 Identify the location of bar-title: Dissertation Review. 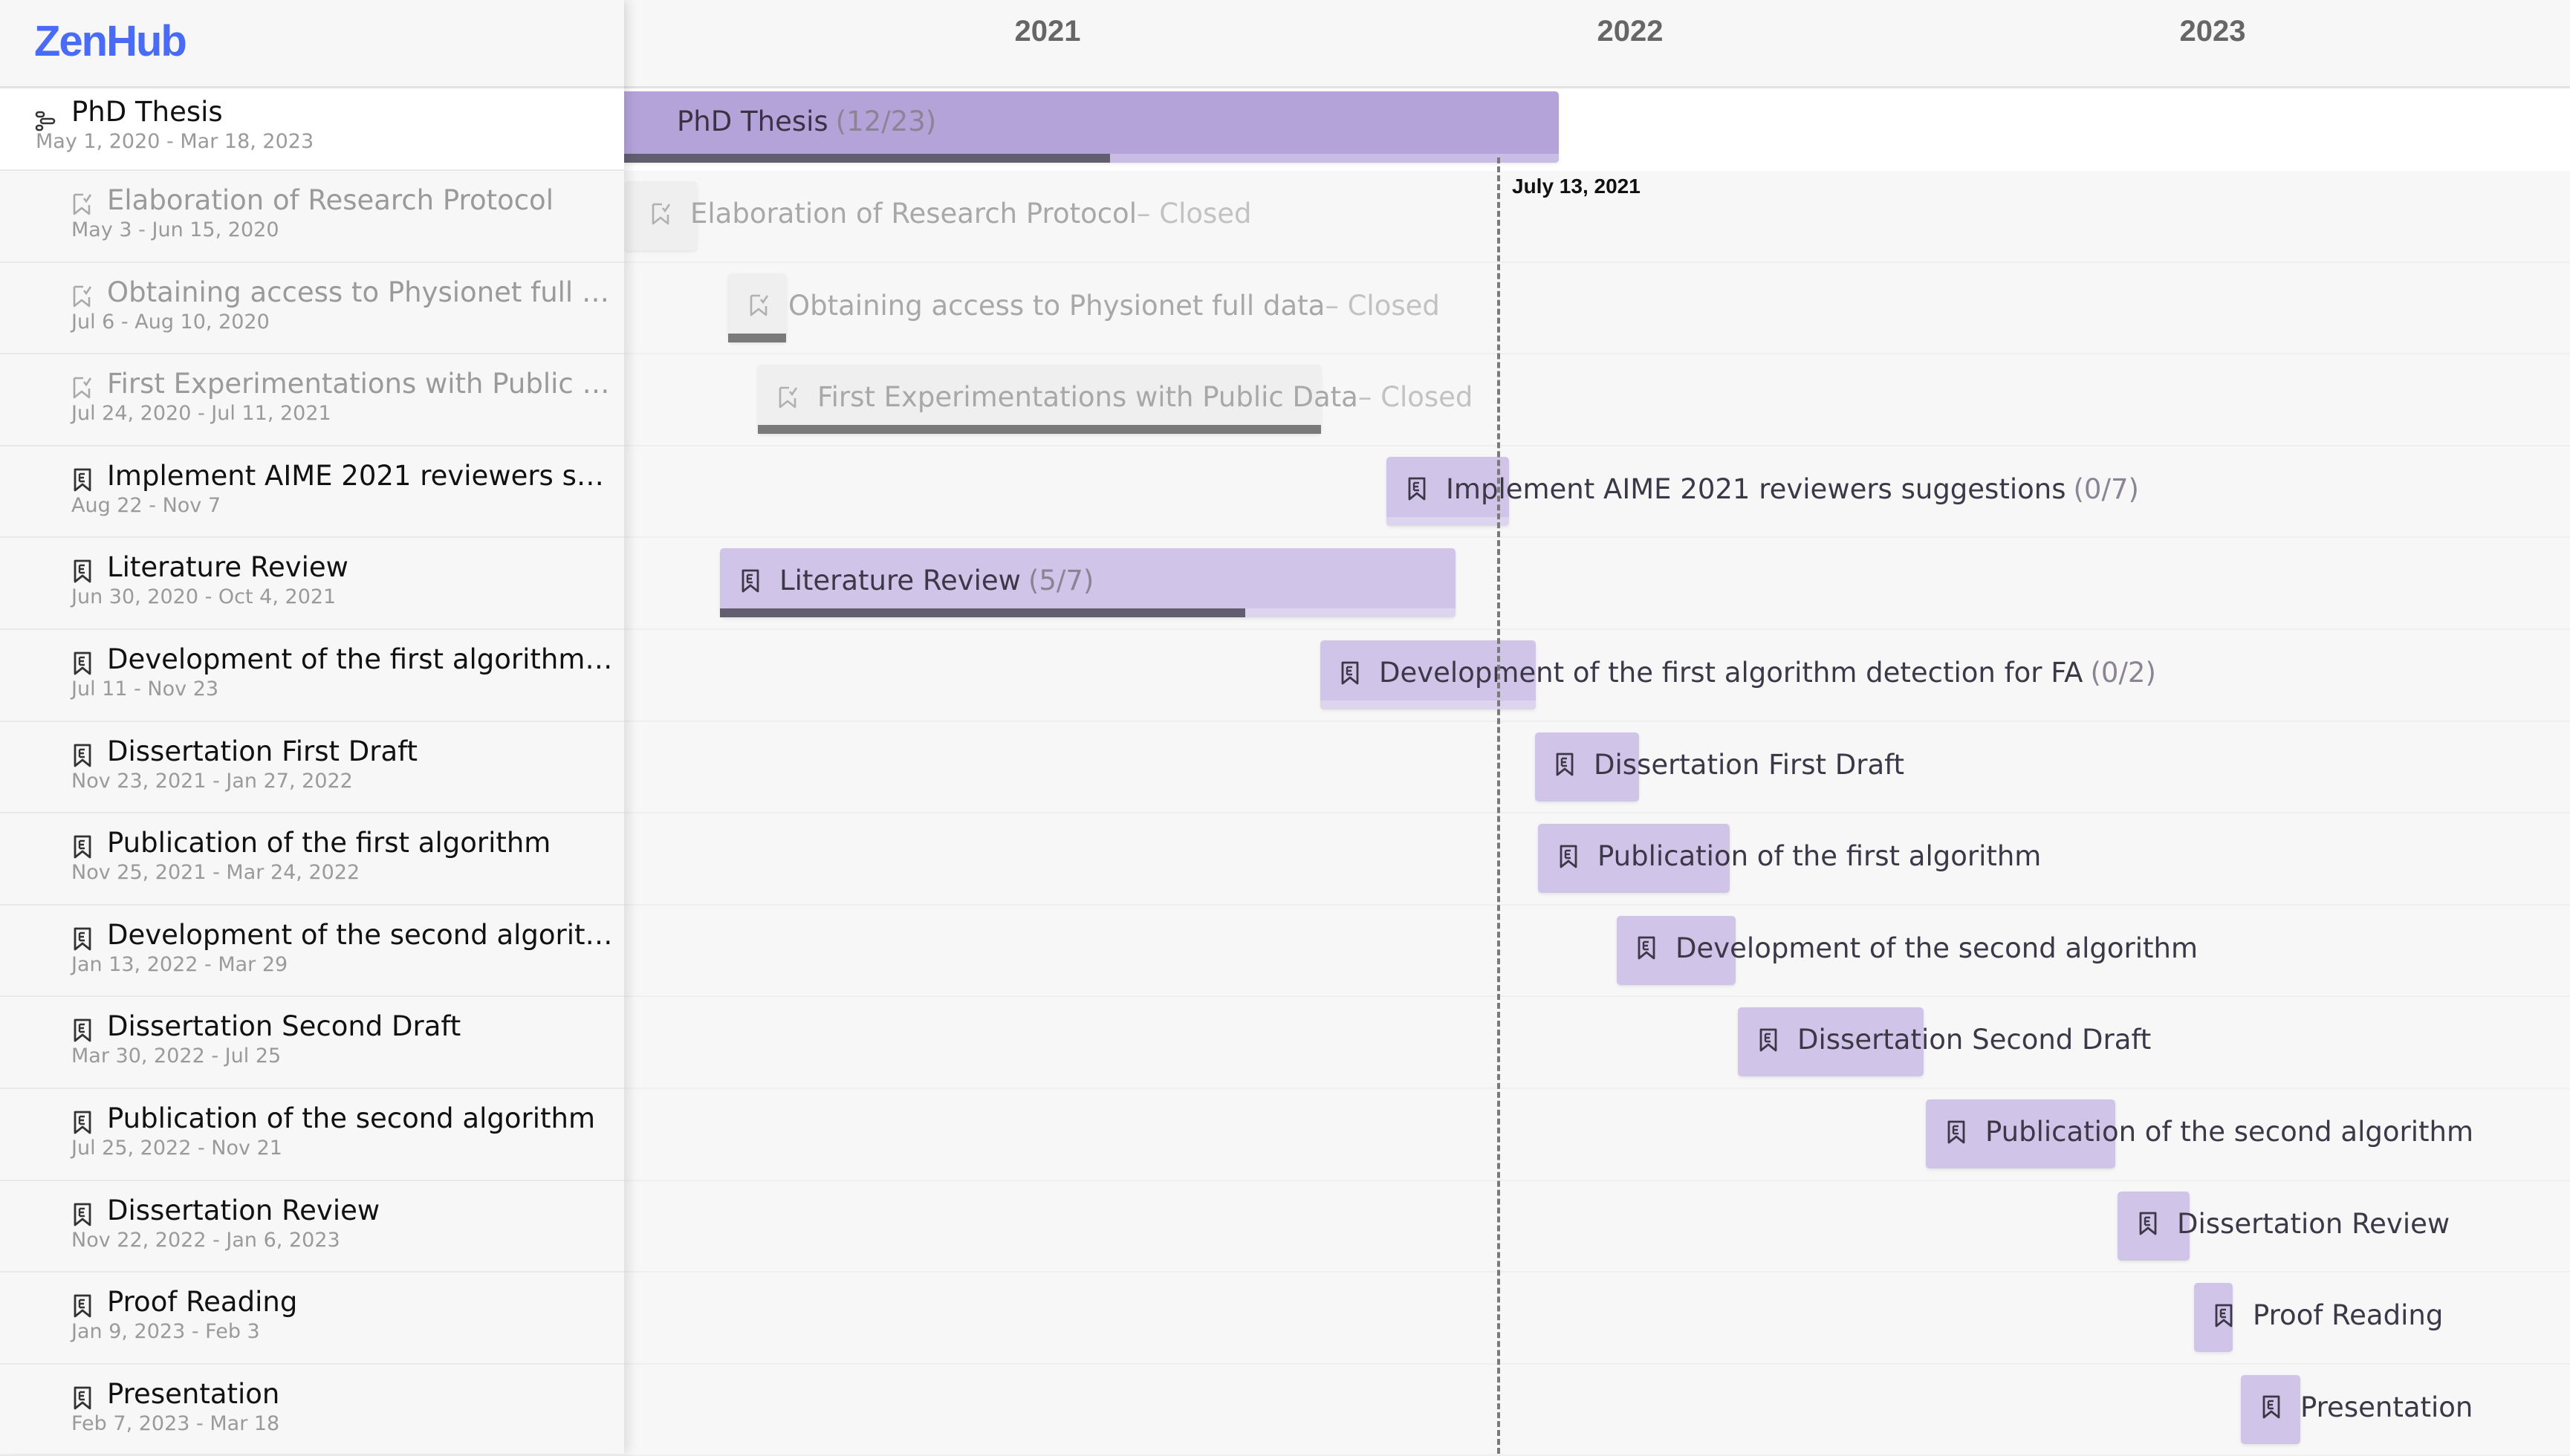
(2313, 1224).